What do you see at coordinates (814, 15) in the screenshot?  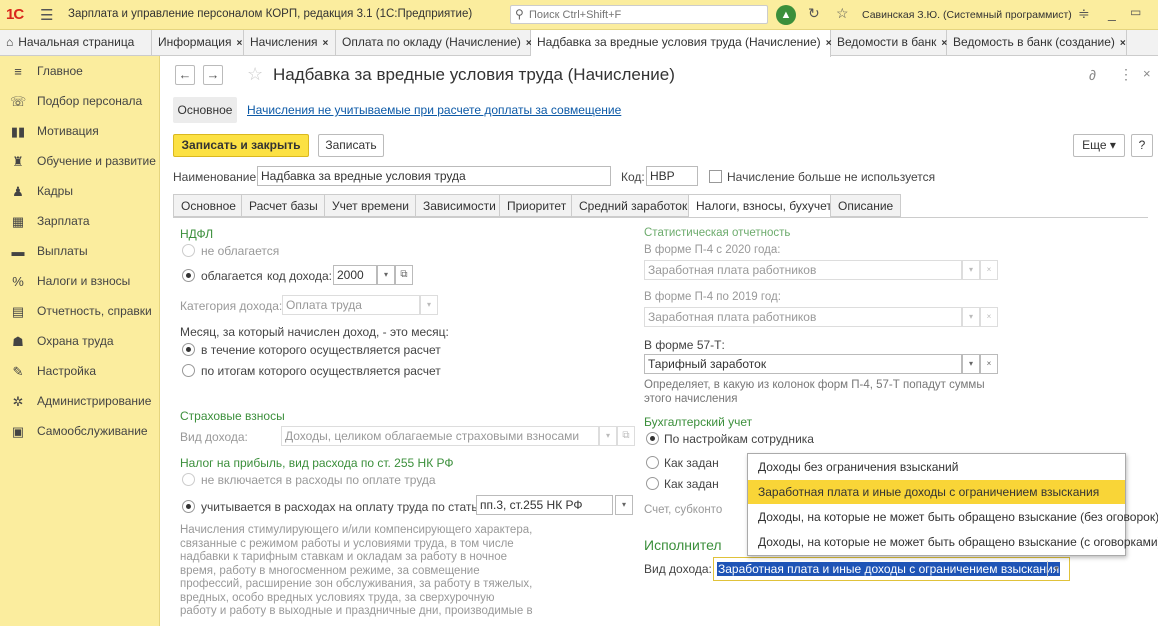 I see `history-icon: ↻` at bounding box center [814, 15].